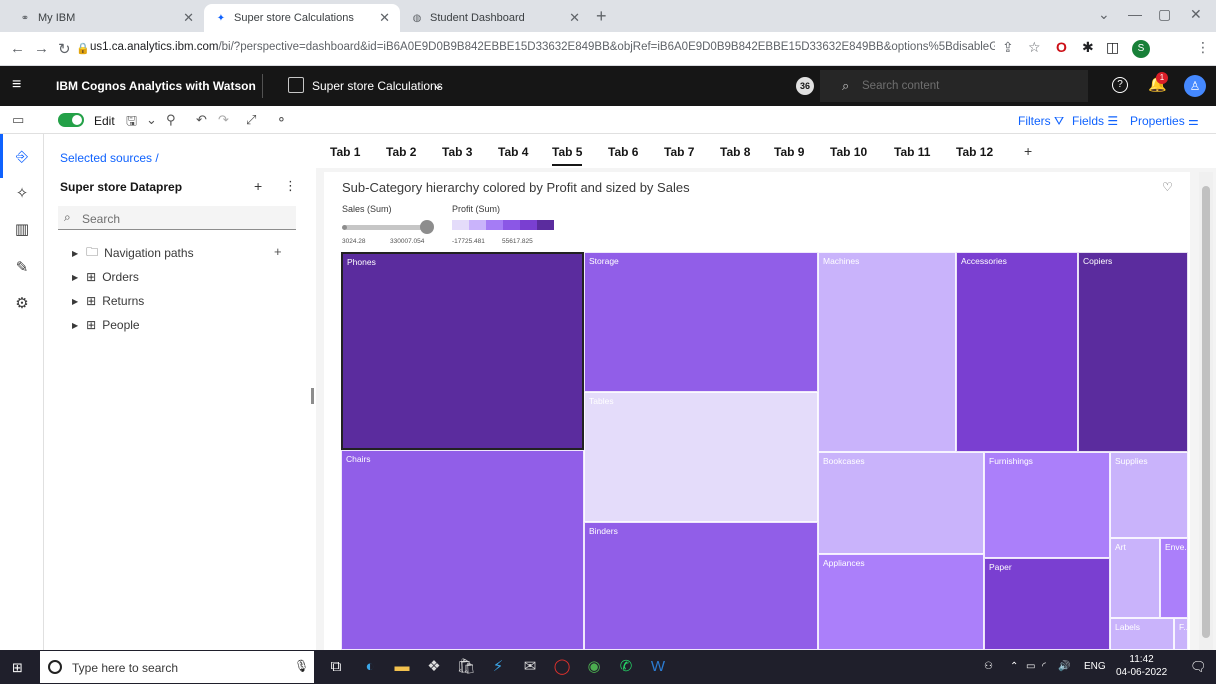  I want to click on hamburger-menu-icon: ≡, so click(16, 85).